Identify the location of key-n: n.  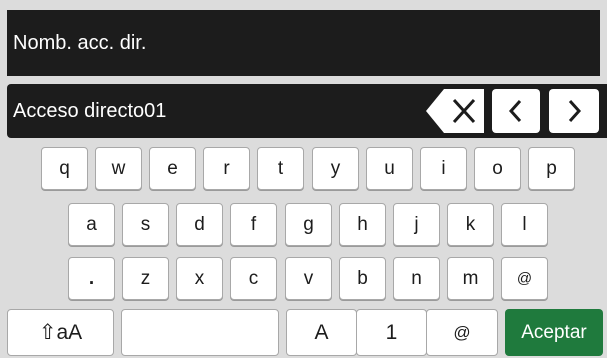
(416, 278).